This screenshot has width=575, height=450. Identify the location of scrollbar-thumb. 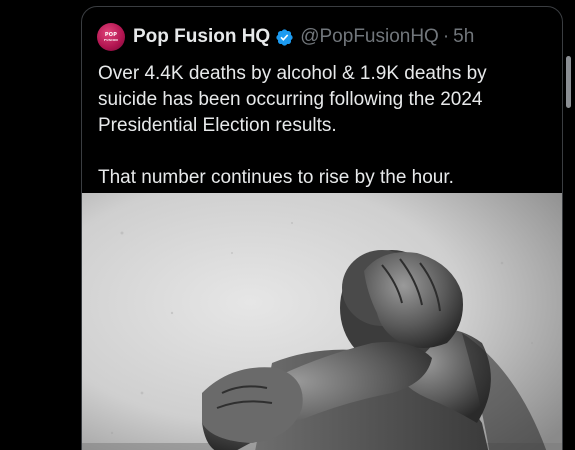
(568, 82).